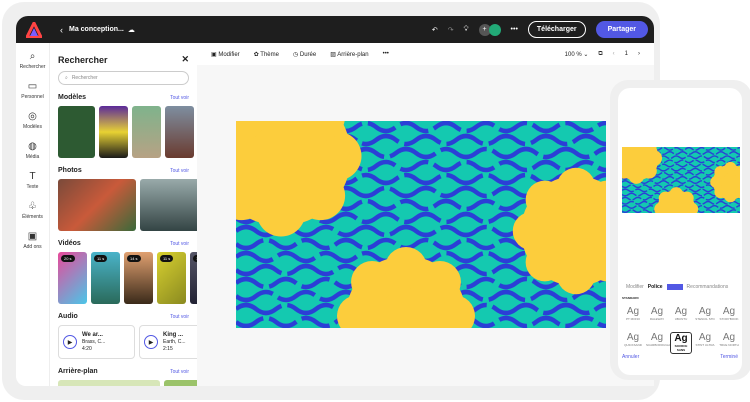  Describe the element at coordinates (705, 317) in the screenshot. I see `font-option: Ag STENCIL STD` at that location.